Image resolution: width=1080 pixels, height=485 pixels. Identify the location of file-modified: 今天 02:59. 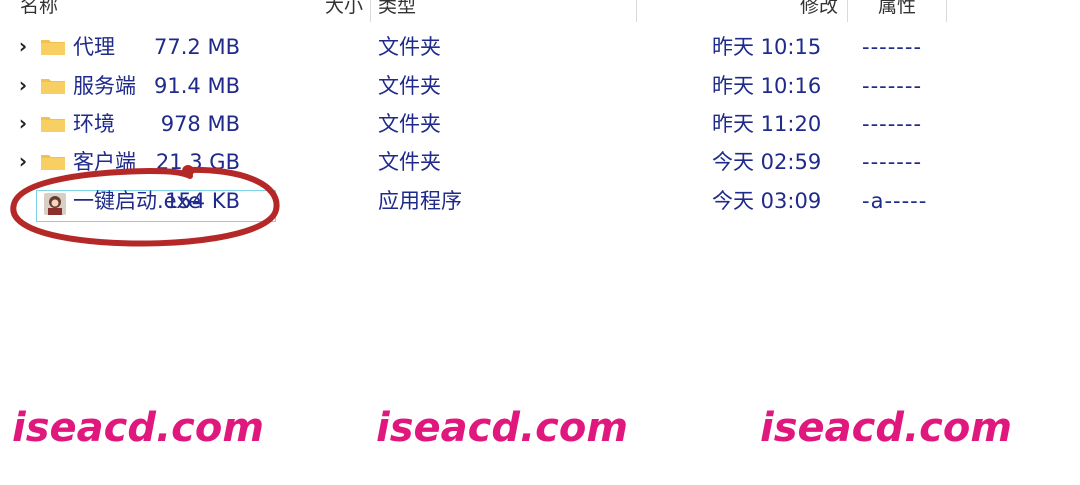
(767, 162).